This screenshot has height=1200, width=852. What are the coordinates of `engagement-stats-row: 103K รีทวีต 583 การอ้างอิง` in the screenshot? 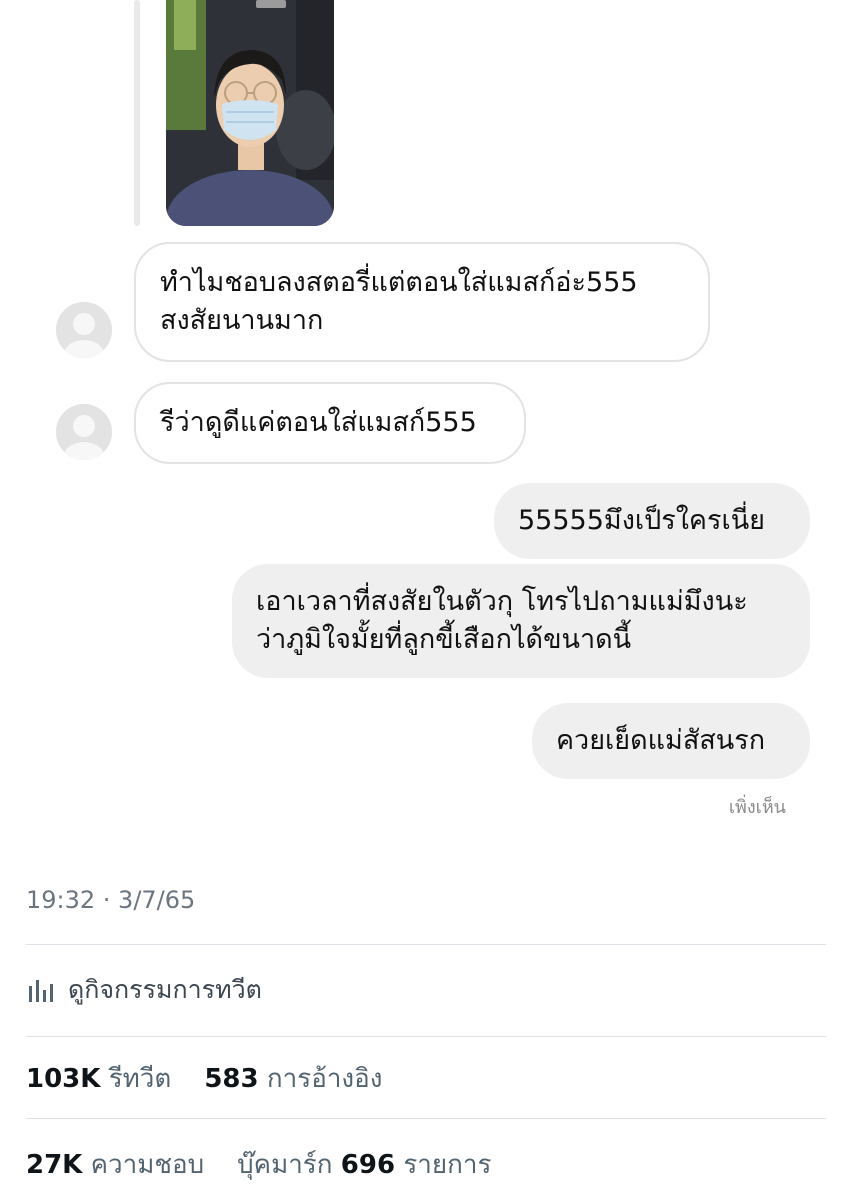 It's located at (204, 1078).